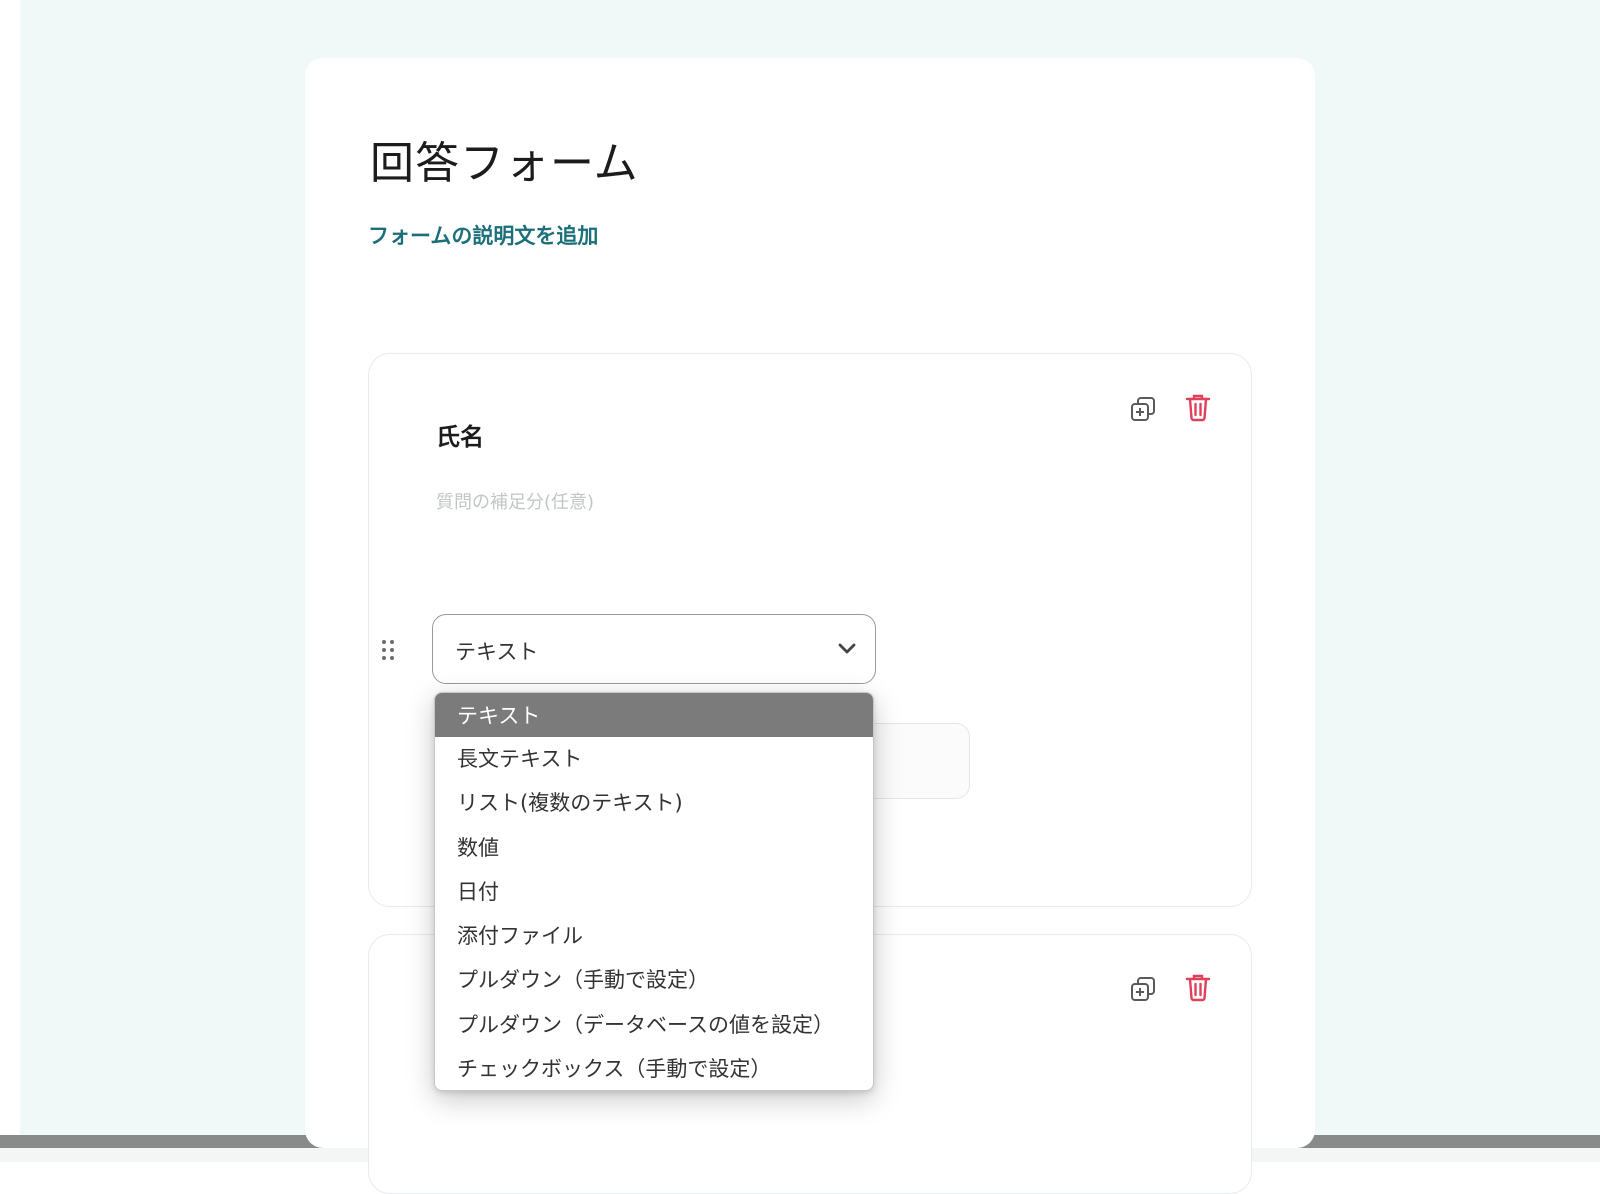 The width and height of the screenshot is (1600, 1194). Describe the element at coordinates (388, 650) in the screenshot. I see `drag-handle-icon` at that location.